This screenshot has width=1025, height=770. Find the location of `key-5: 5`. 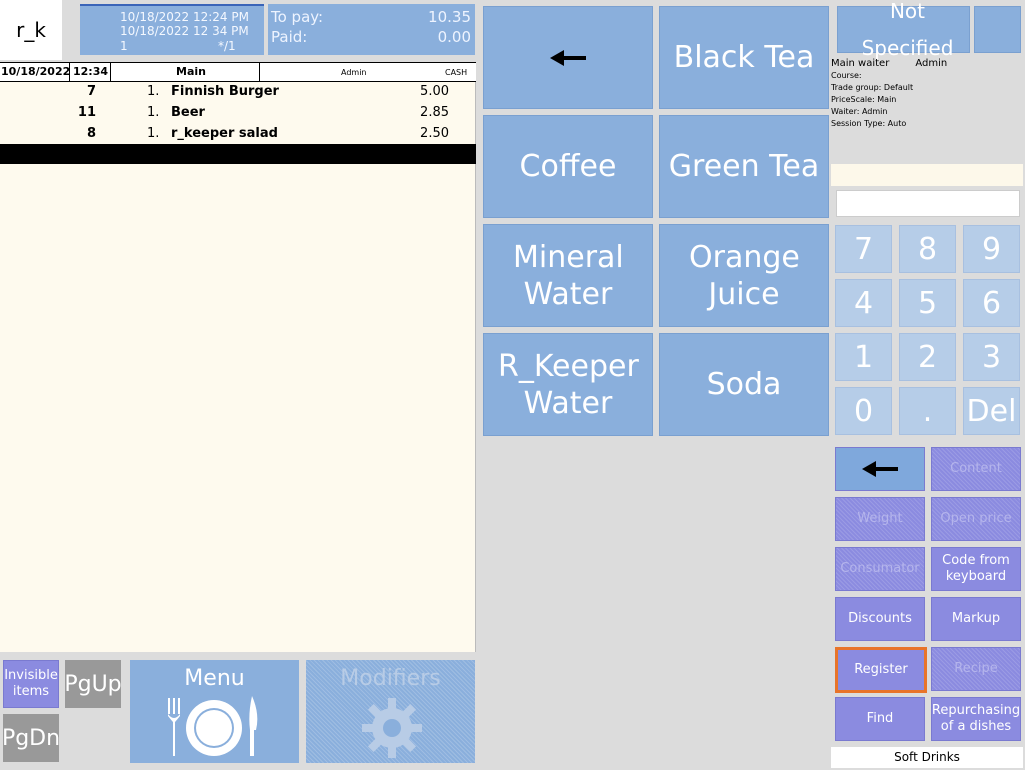

key-5: 5 is located at coordinates (927, 303).